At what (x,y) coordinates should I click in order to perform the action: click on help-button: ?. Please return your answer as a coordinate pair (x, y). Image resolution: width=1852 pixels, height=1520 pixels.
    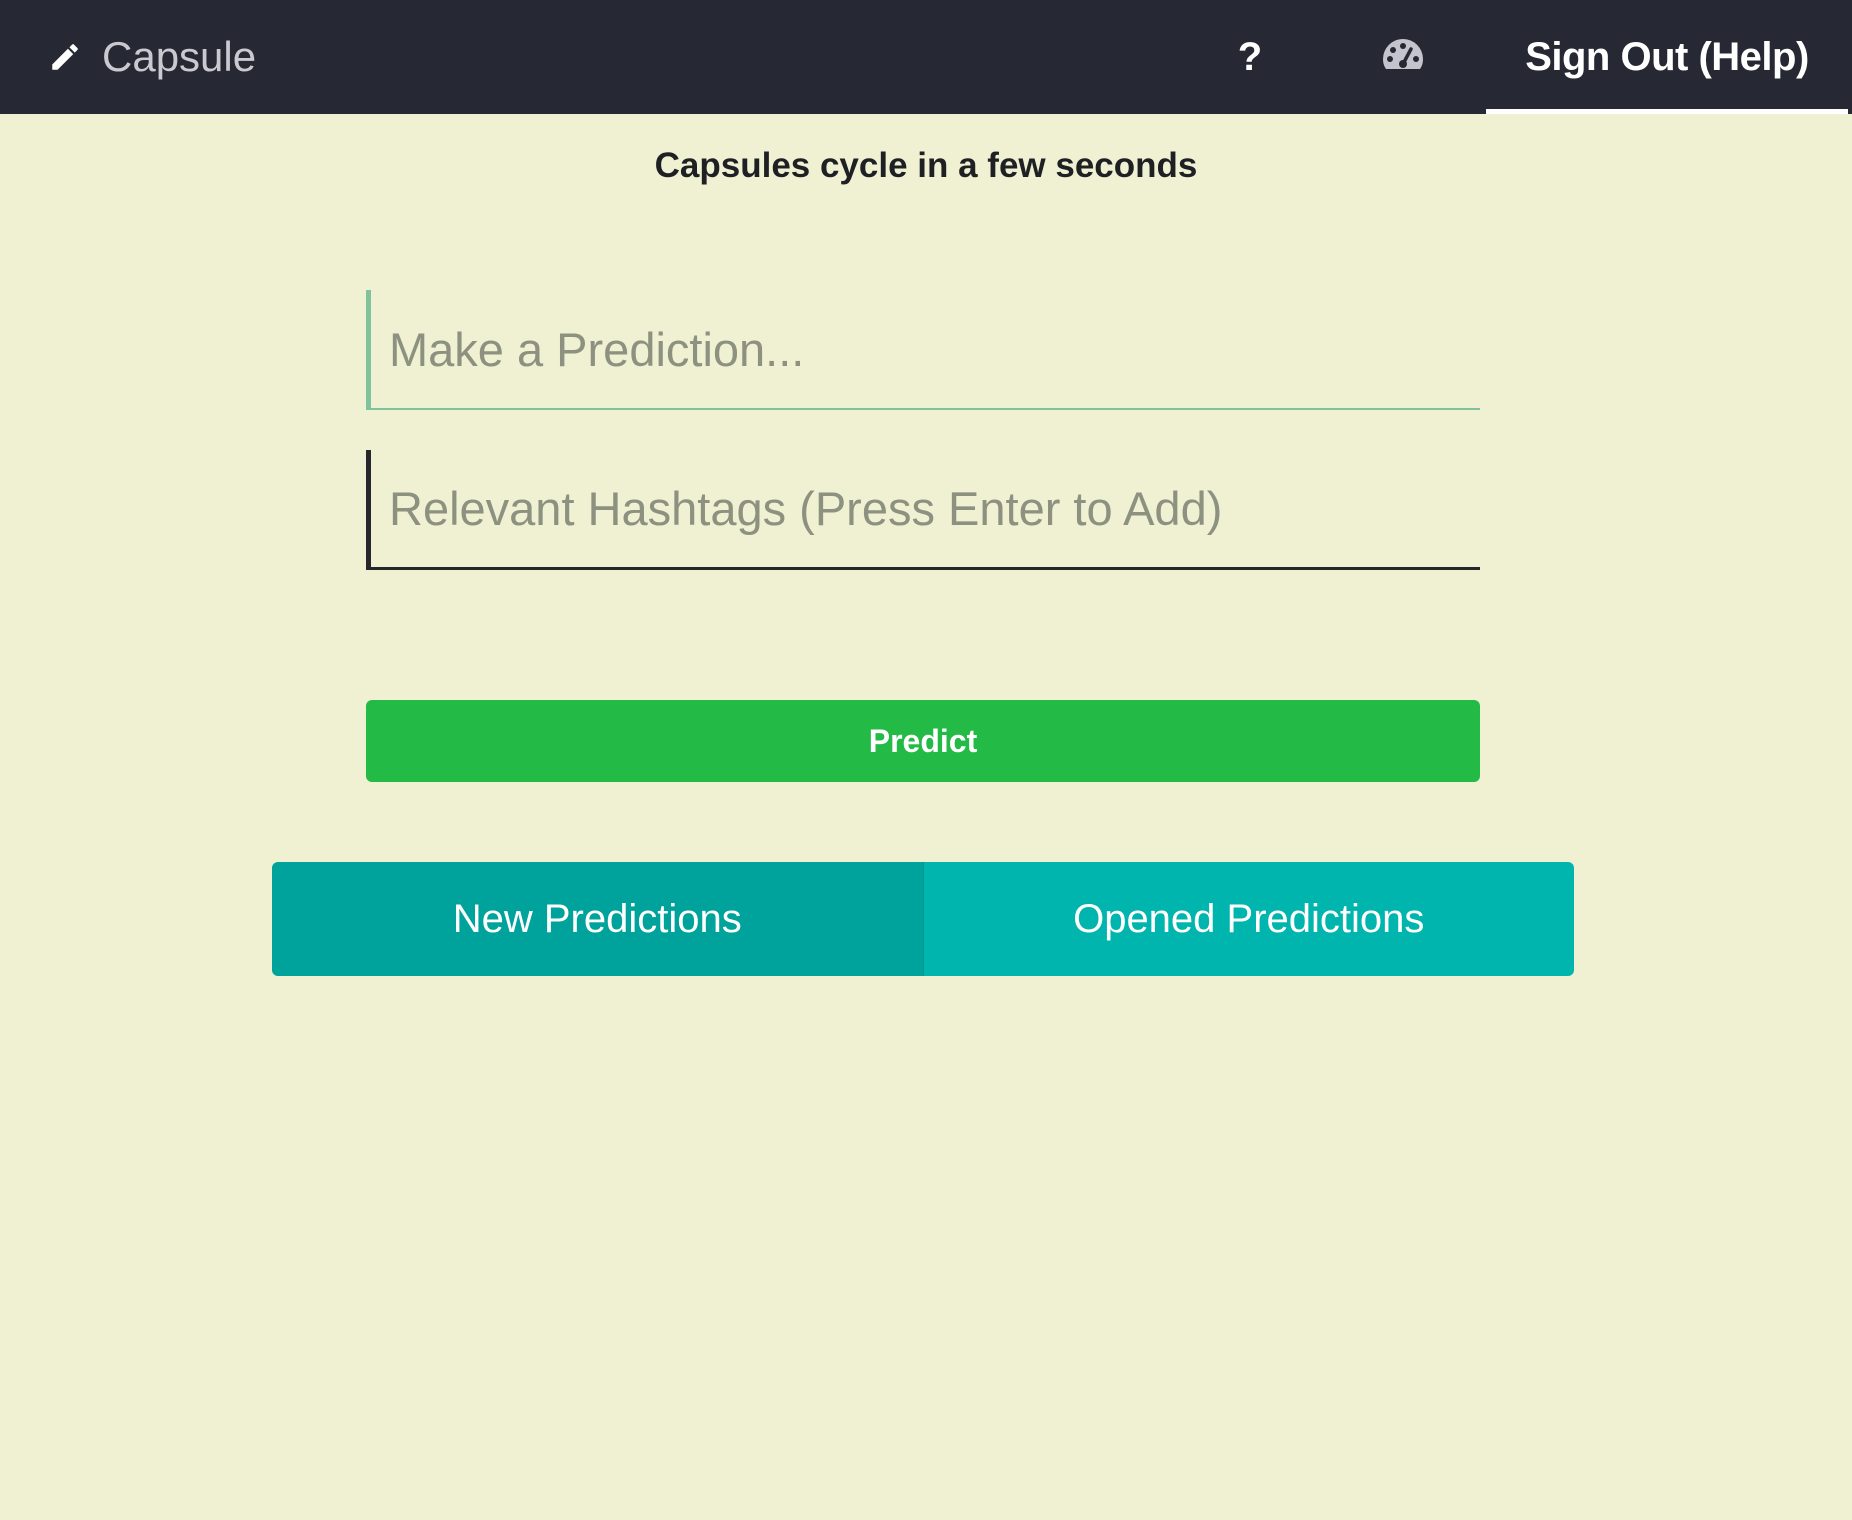
    Looking at the image, I should click on (1250, 57).